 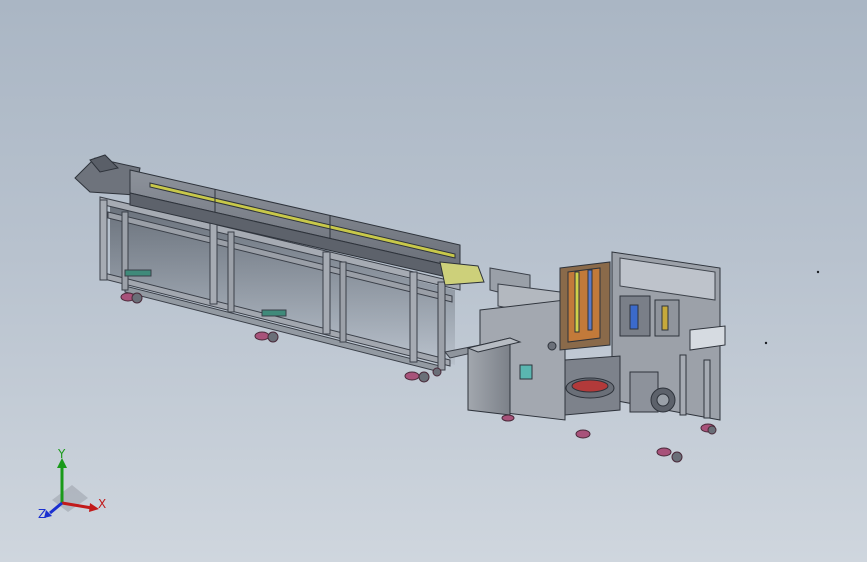 I want to click on y-axis-label: Y, so click(x=61, y=454).